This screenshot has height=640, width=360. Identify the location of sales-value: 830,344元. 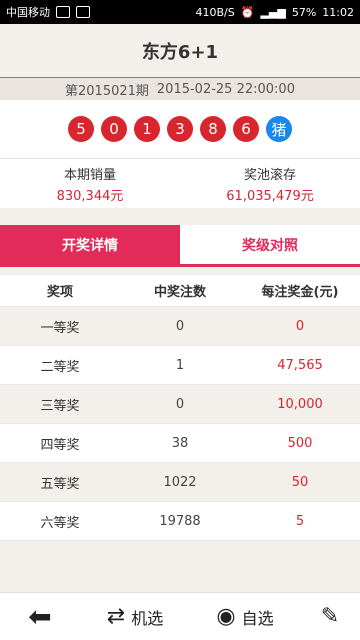
(90, 196).